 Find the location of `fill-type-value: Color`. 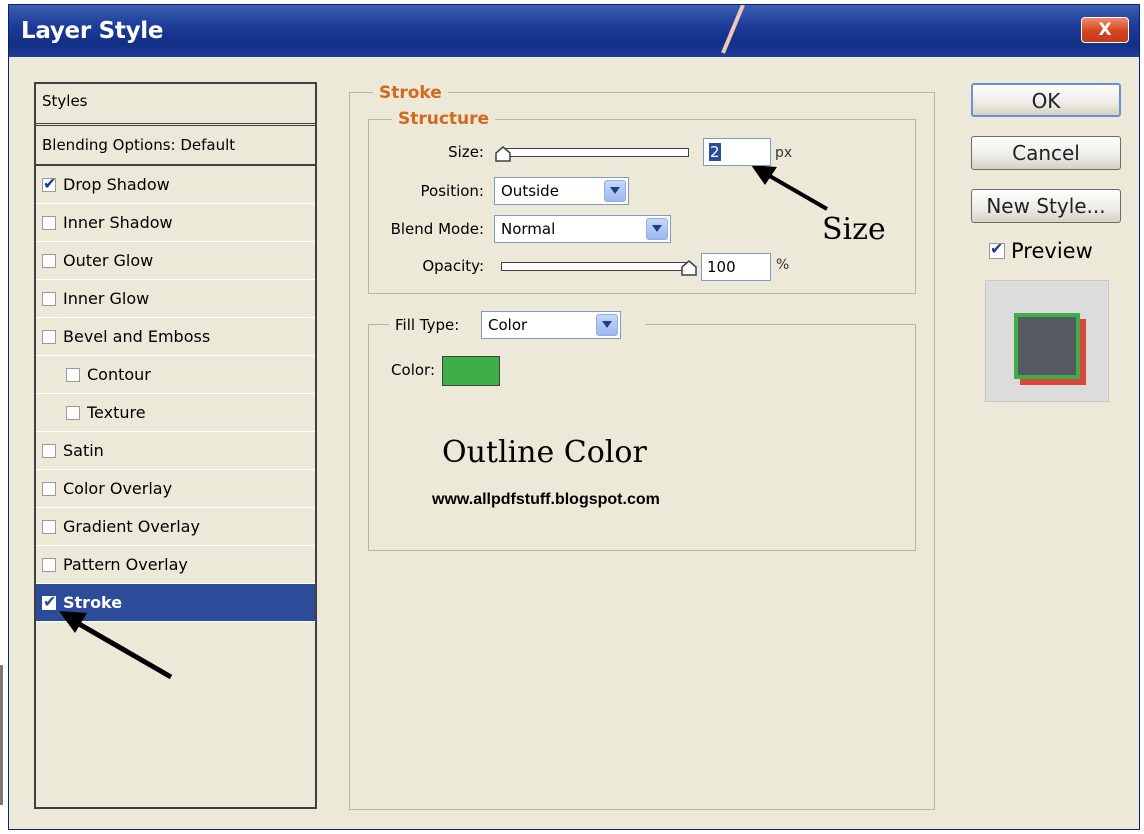

fill-type-value: Color is located at coordinates (508, 325).